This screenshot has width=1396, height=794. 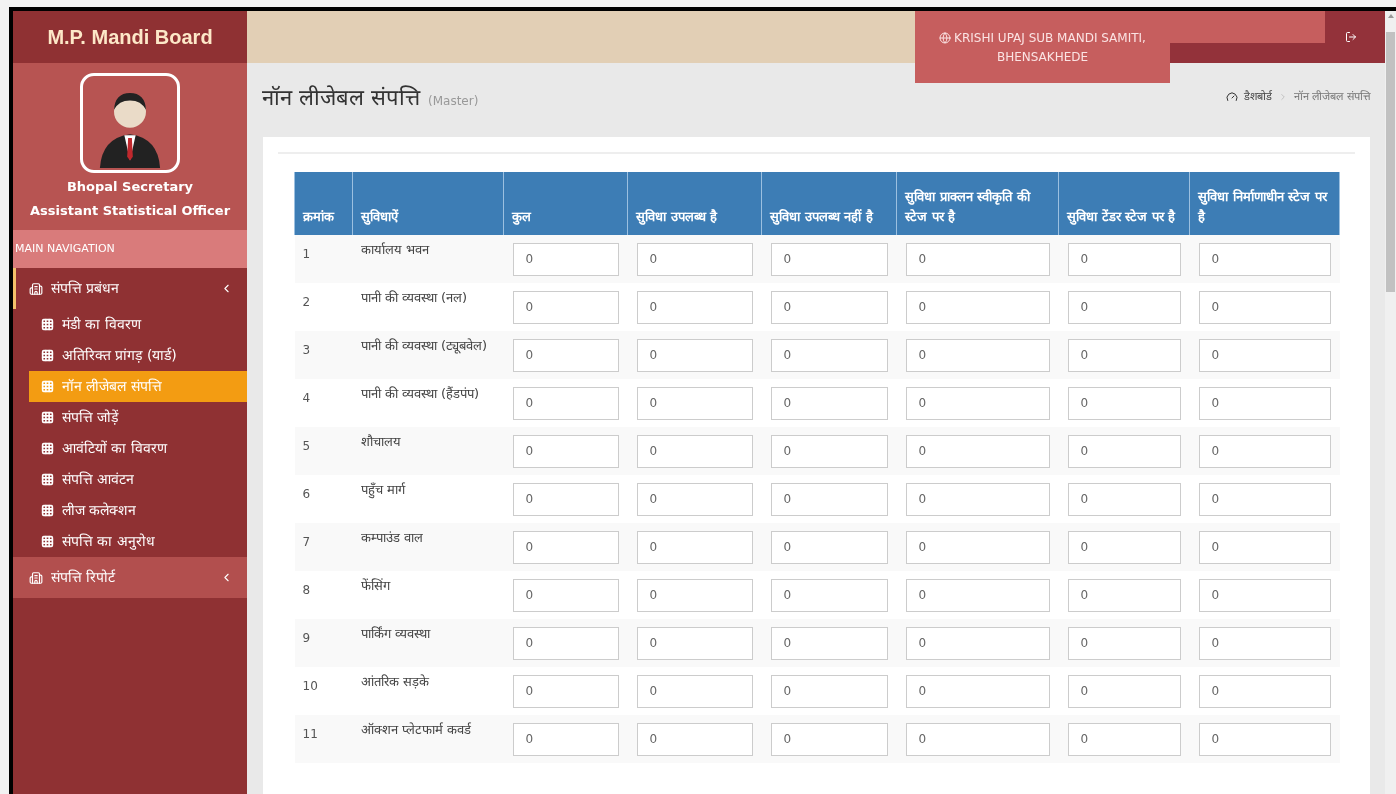 I want to click on scroll-up-icon, so click(x=1390, y=16).